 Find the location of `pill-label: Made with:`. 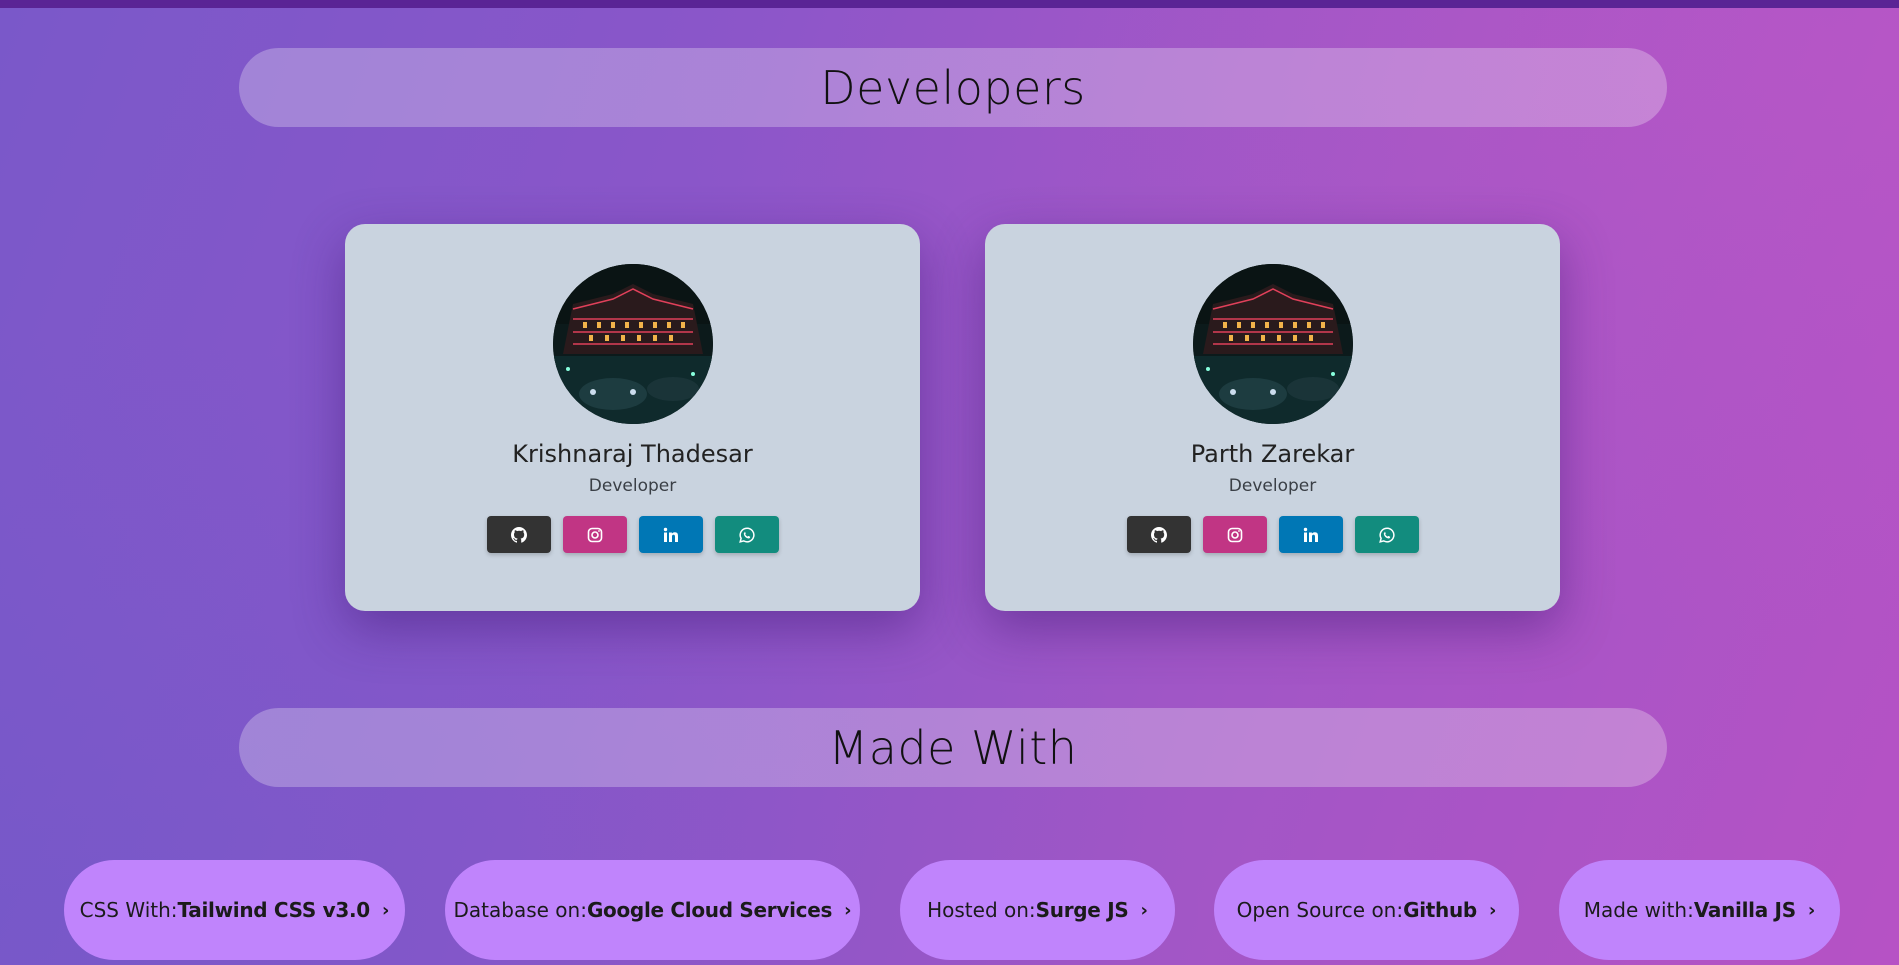

pill-label: Made with: is located at coordinates (1638, 910).